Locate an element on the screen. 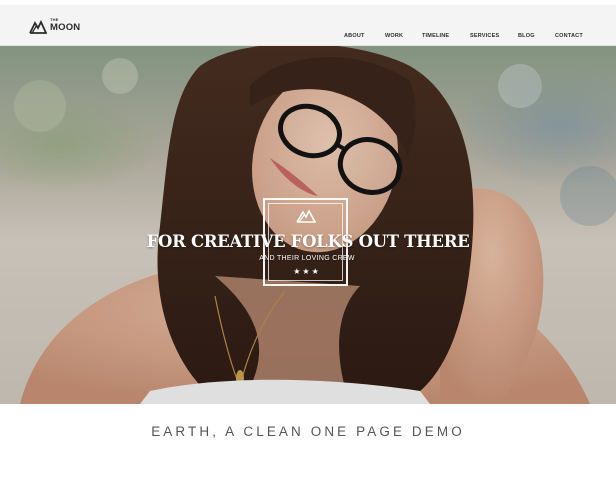 This screenshot has height=483, width=616. hero-stars: ★★★ is located at coordinates (307, 271).